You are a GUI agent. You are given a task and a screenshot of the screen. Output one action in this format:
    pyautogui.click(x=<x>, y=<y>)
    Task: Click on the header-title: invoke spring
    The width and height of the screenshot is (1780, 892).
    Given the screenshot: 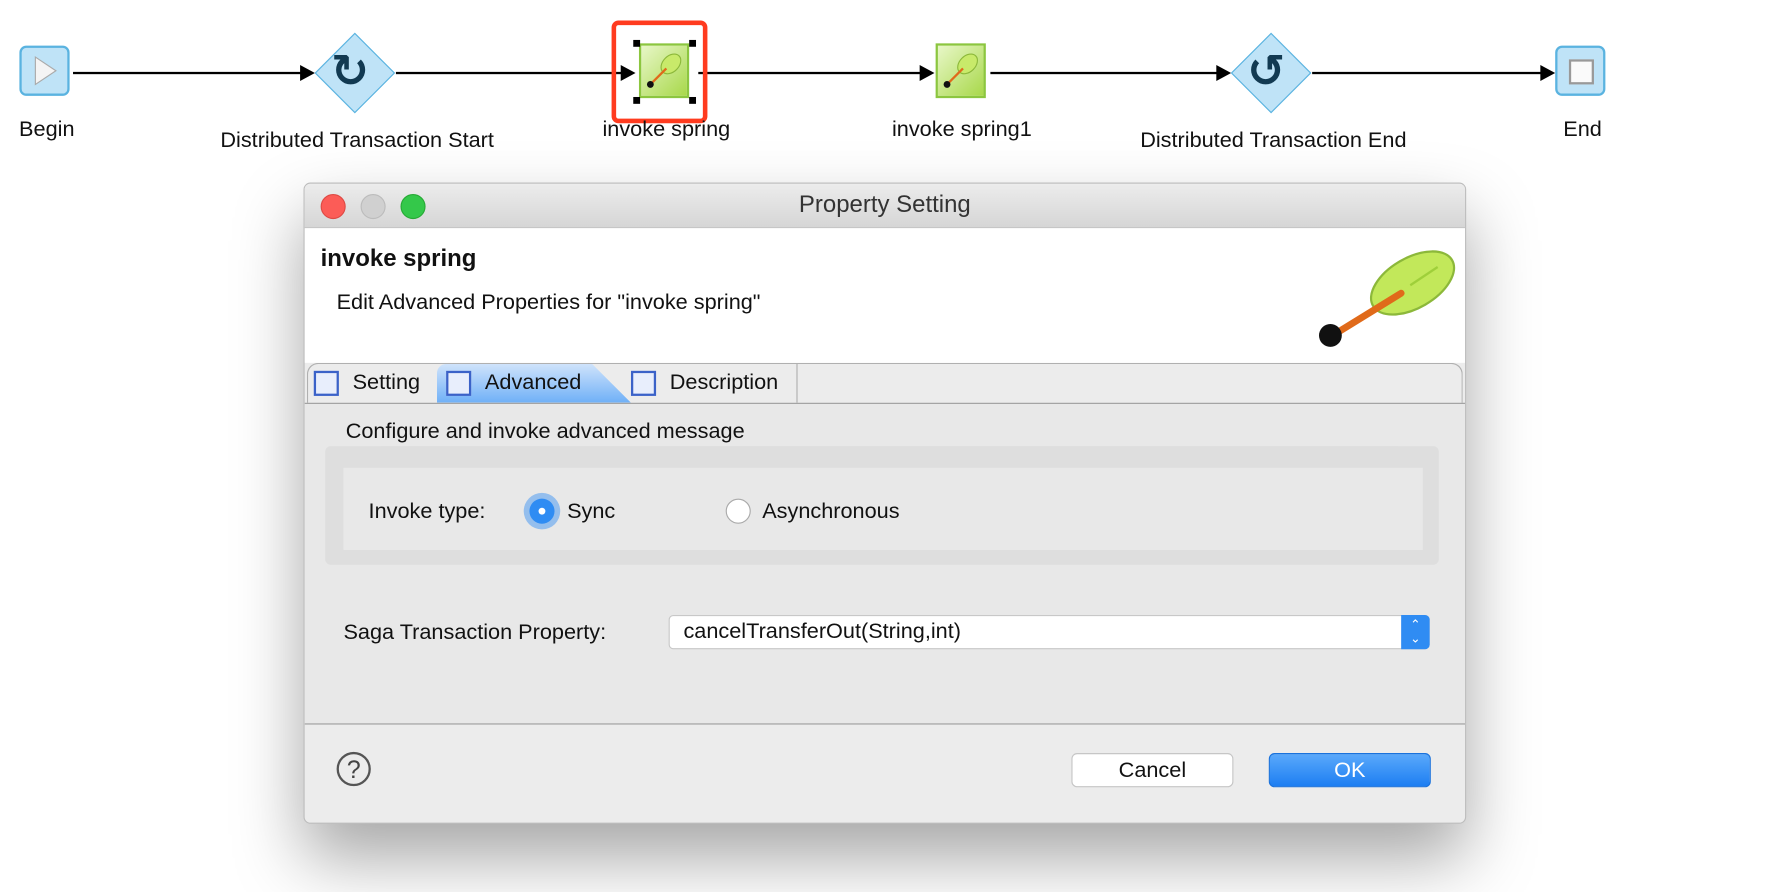 What is the action you would take?
    pyautogui.click(x=398, y=258)
    